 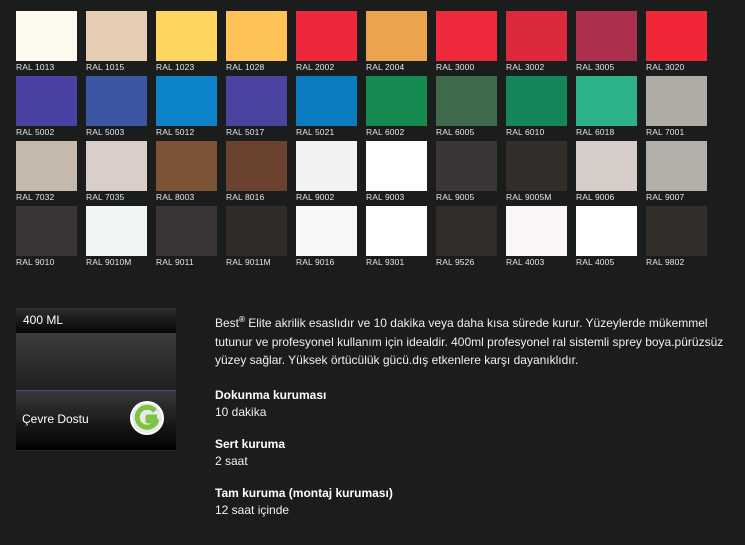 I want to click on color-swatch: RAL 9301, so click(x=396, y=237).